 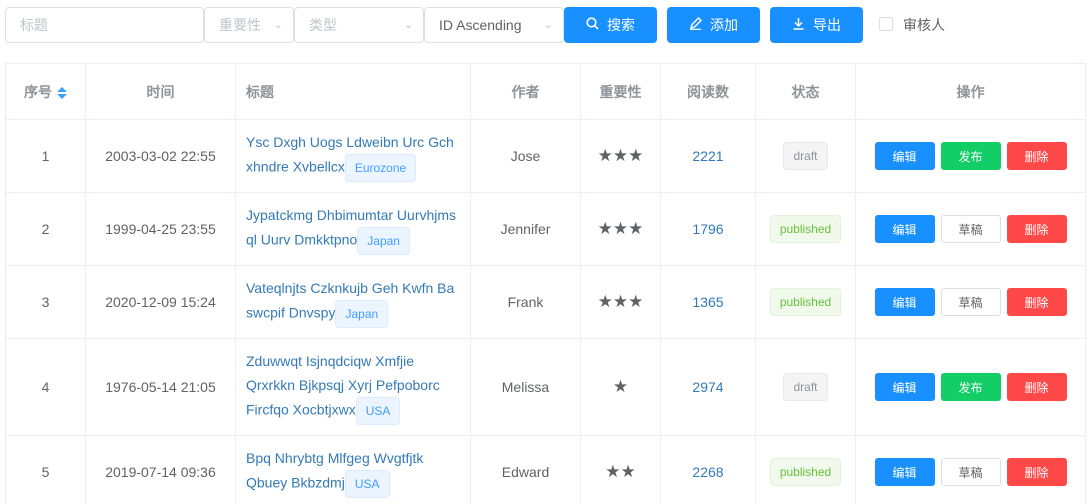 What do you see at coordinates (104, 25) in the screenshot?
I see `filter-title-input: 标题` at bounding box center [104, 25].